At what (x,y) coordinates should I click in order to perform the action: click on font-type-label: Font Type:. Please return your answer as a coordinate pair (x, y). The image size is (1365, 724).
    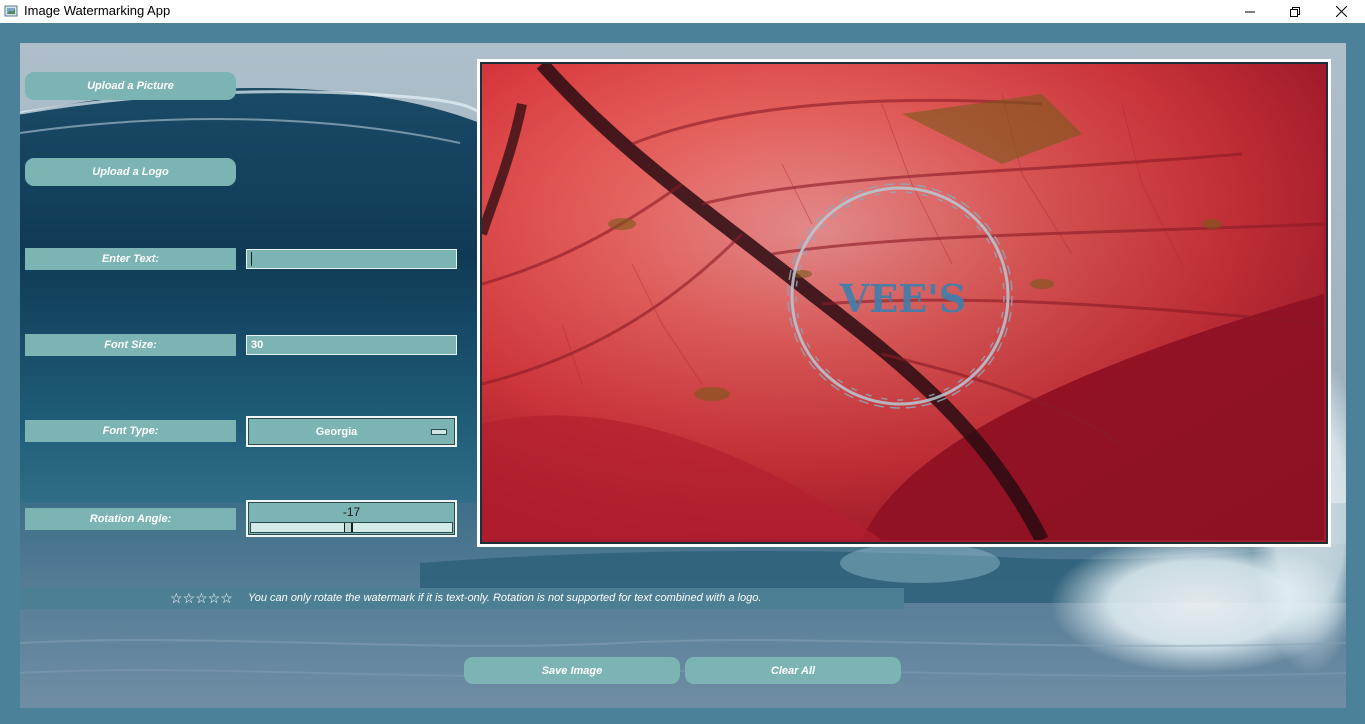
    Looking at the image, I should click on (130, 431).